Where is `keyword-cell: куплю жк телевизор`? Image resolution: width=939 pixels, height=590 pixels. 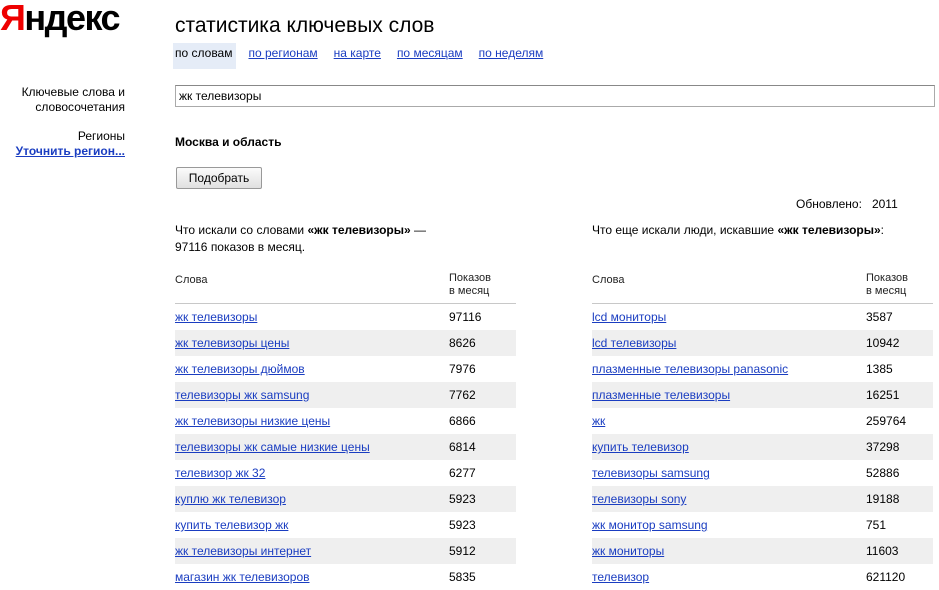
keyword-cell: куплю жк телевизор is located at coordinates (312, 499).